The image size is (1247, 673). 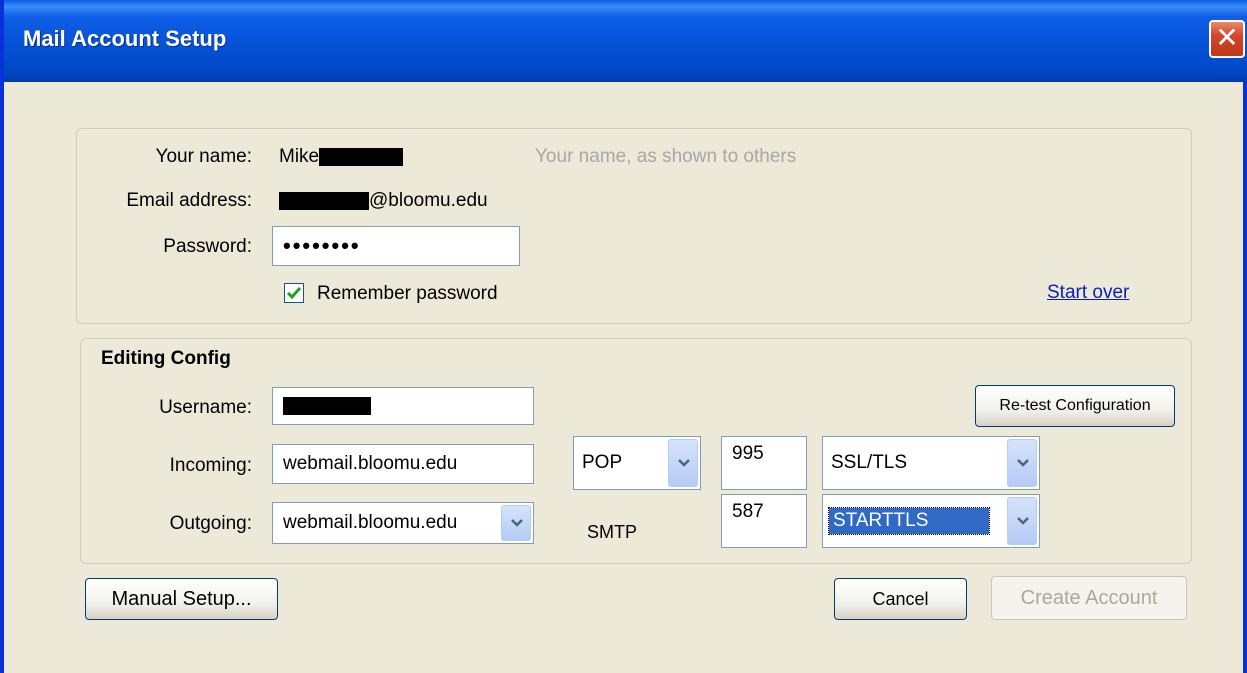 What do you see at coordinates (748, 511) in the screenshot?
I see `outgoing-port-value: 587` at bounding box center [748, 511].